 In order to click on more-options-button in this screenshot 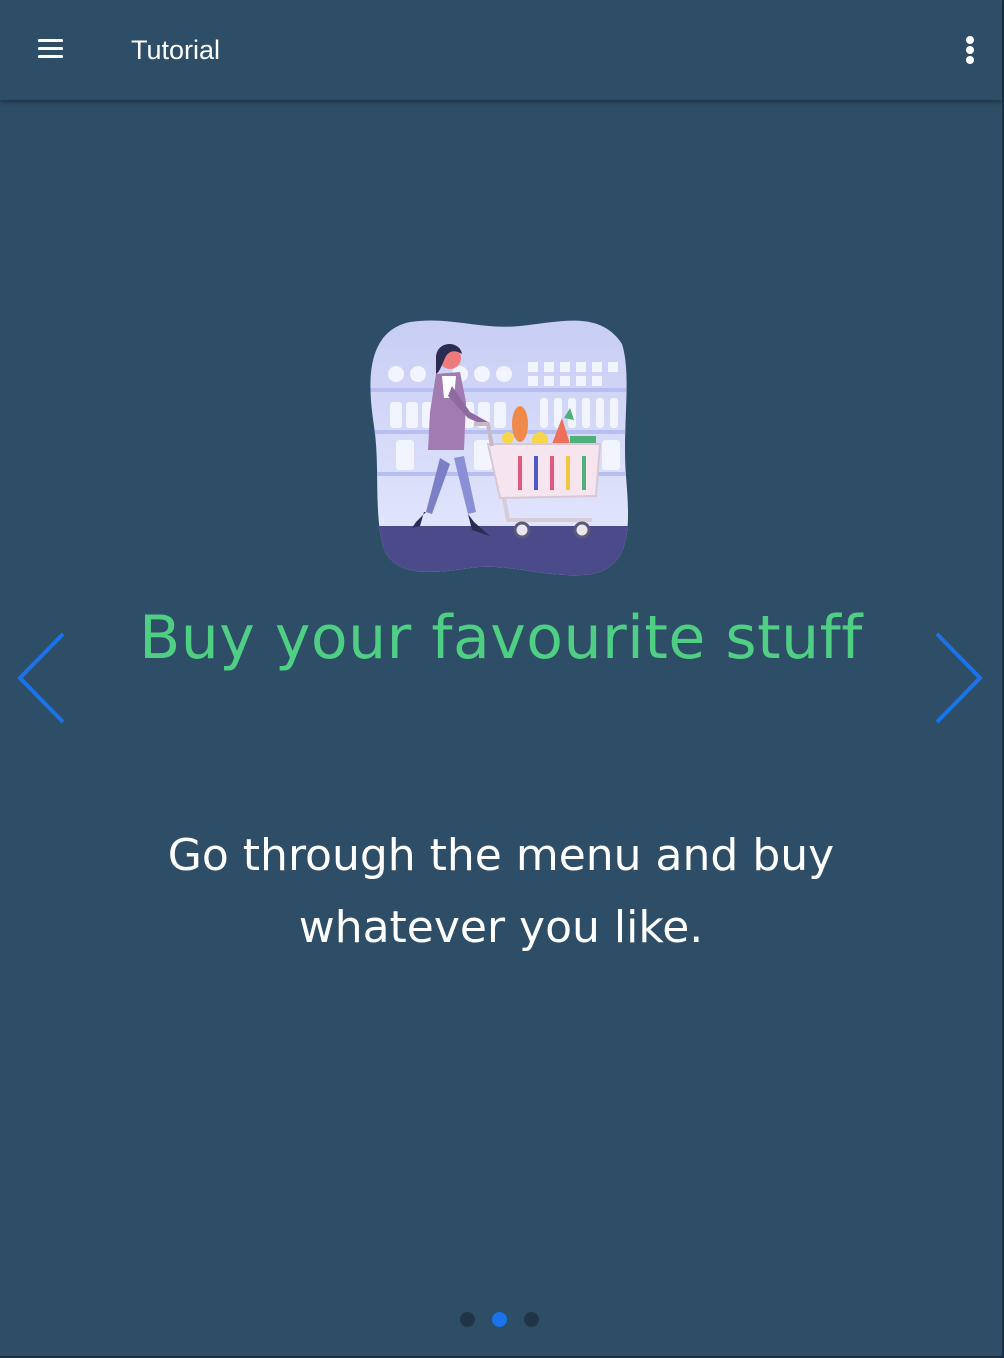, I will do `click(970, 50)`.